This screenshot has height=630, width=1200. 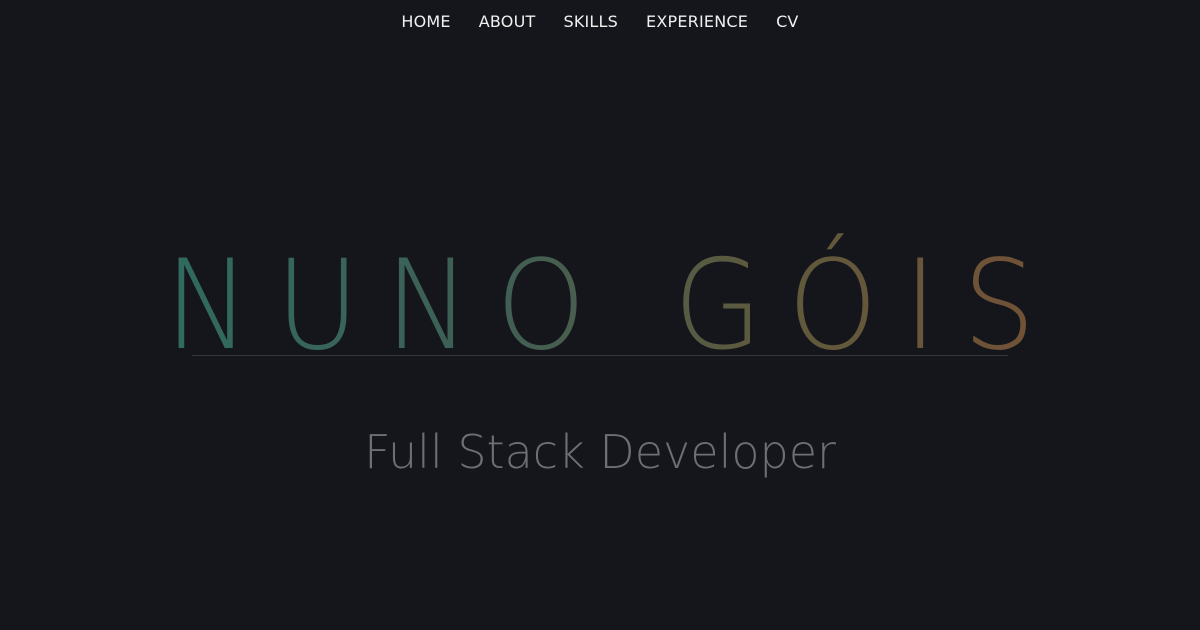 What do you see at coordinates (425, 21) in the screenshot?
I see `nav-link-home: HOME` at bounding box center [425, 21].